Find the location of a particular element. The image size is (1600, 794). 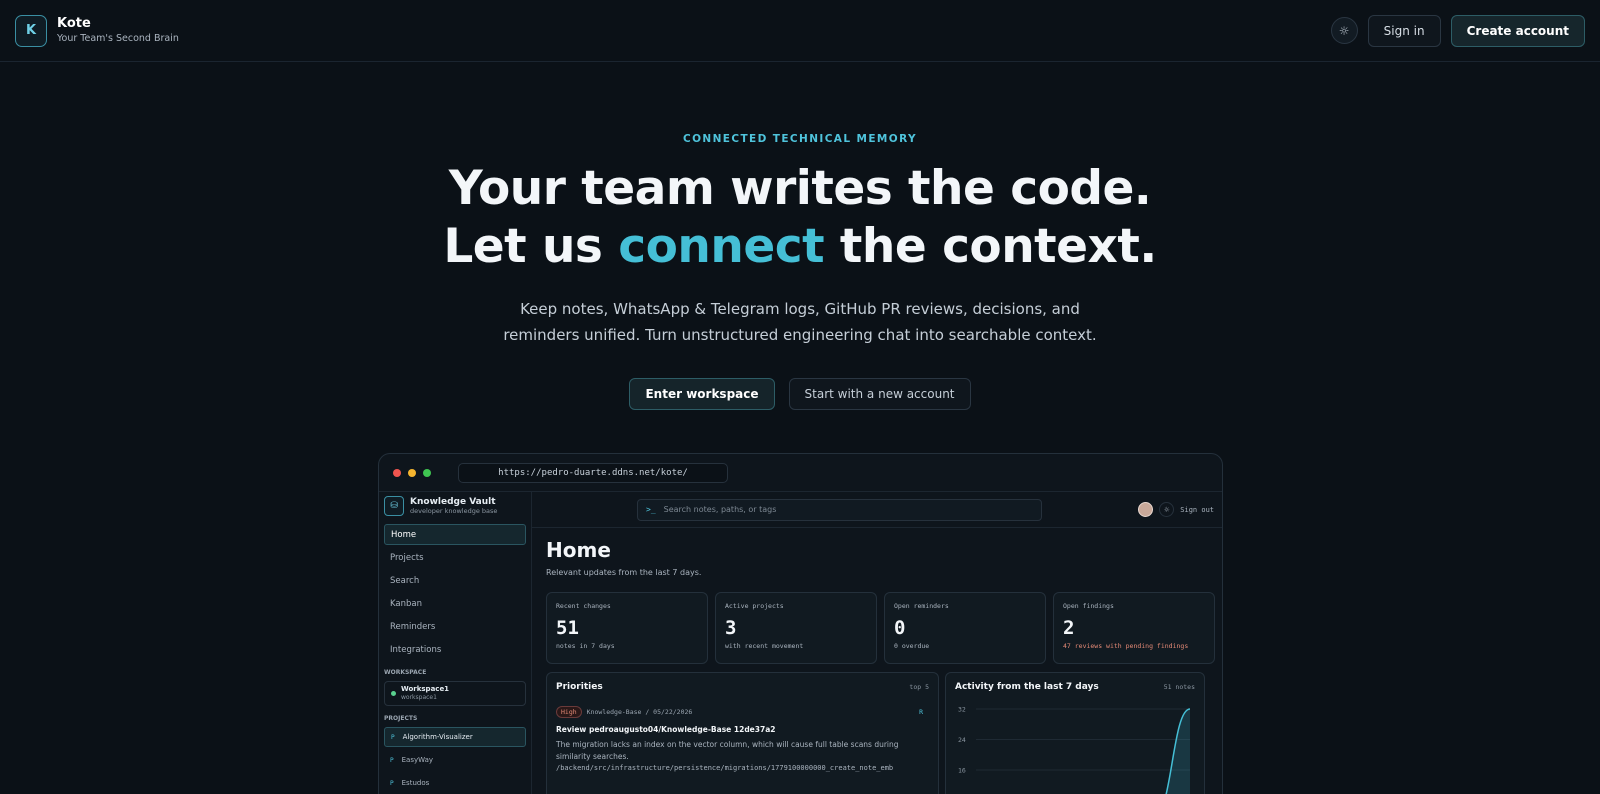

activity-line is located at coordinates (1178, 751).